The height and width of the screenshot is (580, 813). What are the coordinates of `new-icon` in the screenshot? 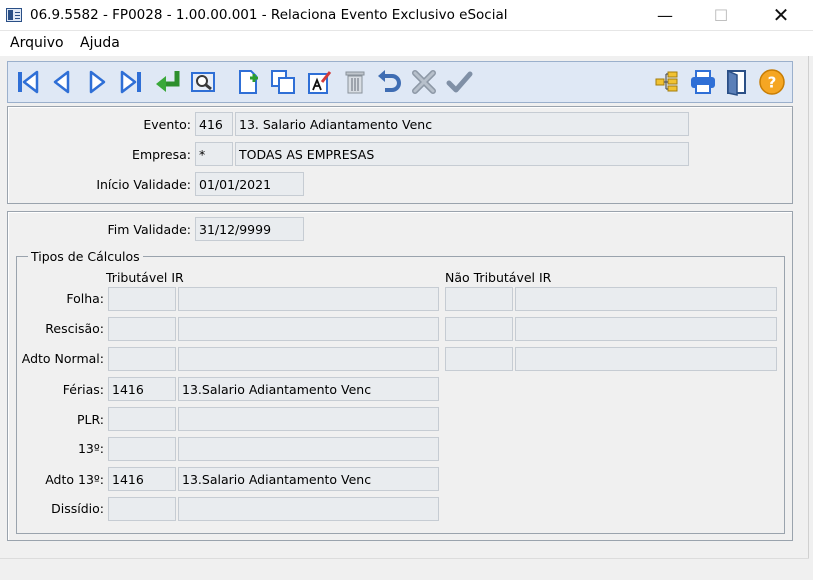 It's located at (248, 82).